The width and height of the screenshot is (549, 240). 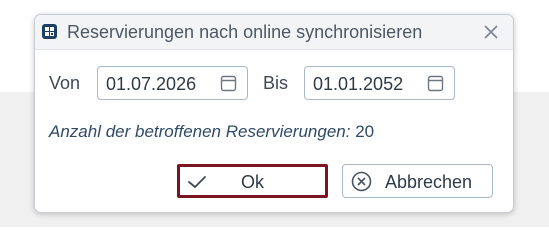 I want to click on cancel-button-label: Abbrechen, so click(x=429, y=182).